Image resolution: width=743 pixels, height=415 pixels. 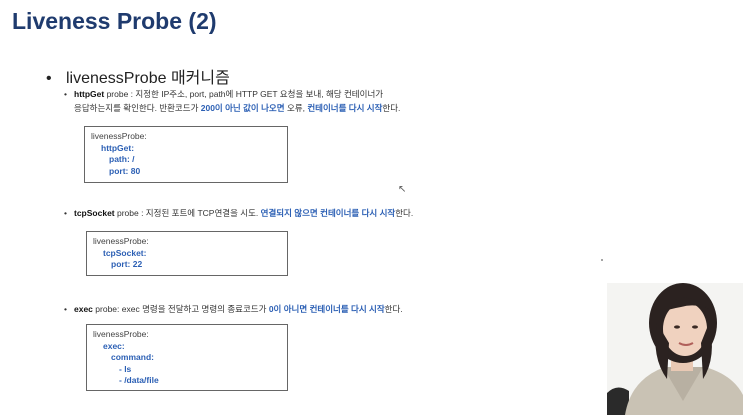 I want to click on code-line: port: 22, so click(x=127, y=264).